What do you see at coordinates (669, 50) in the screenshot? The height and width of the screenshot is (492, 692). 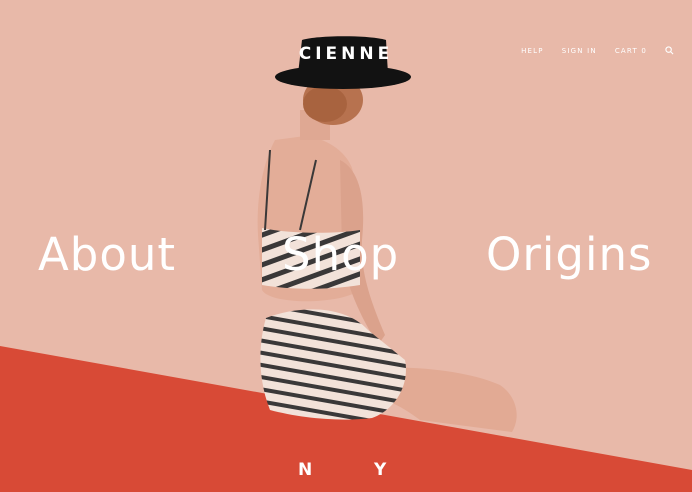 I see `search-icon` at bounding box center [669, 50].